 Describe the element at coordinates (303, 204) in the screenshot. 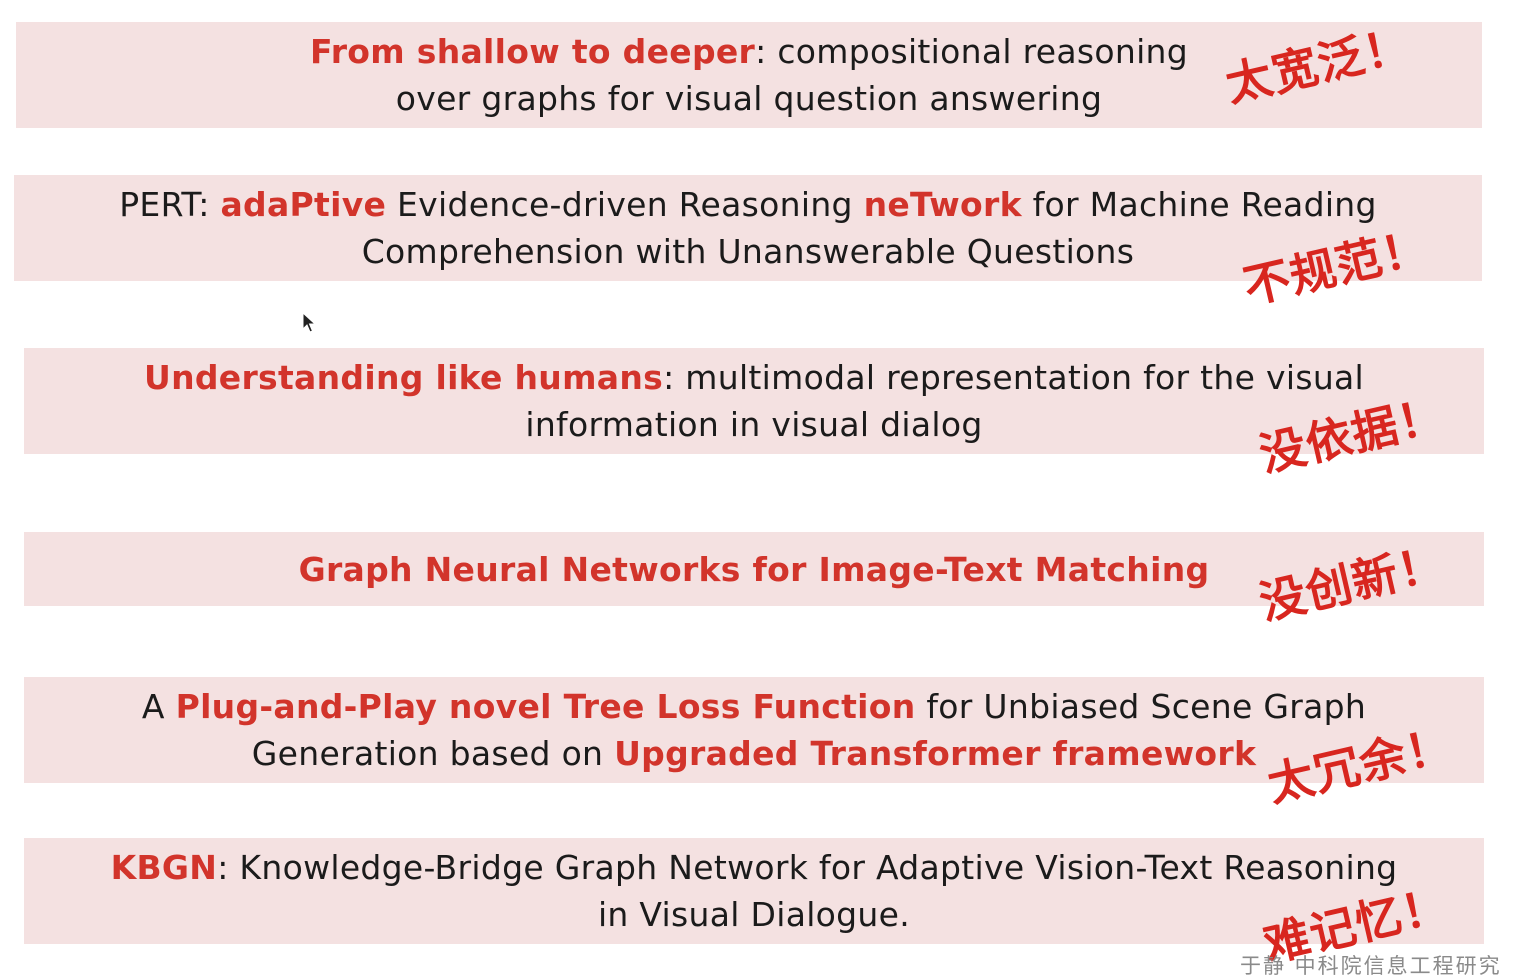

I see `highlighted-phrase: adaPtive` at that location.